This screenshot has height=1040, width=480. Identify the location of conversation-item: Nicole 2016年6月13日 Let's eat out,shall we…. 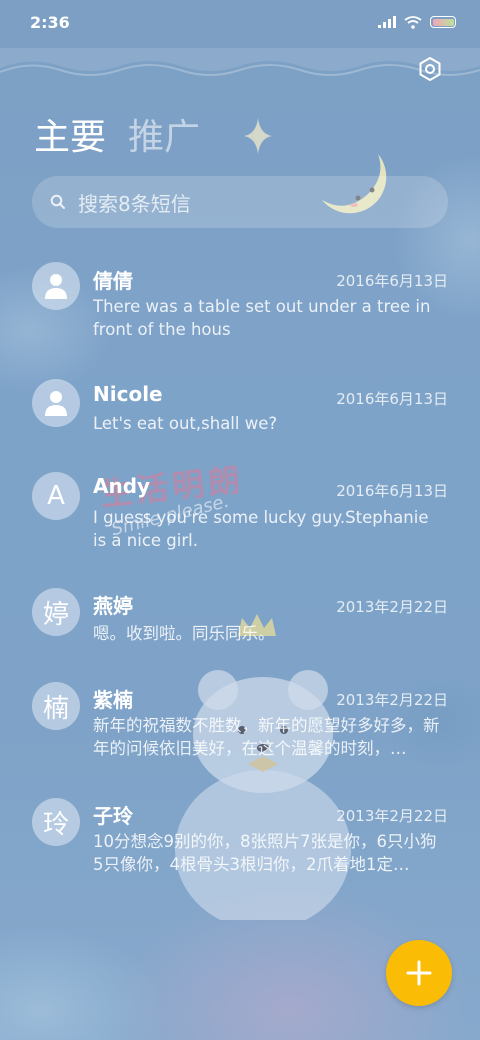
(240, 416).